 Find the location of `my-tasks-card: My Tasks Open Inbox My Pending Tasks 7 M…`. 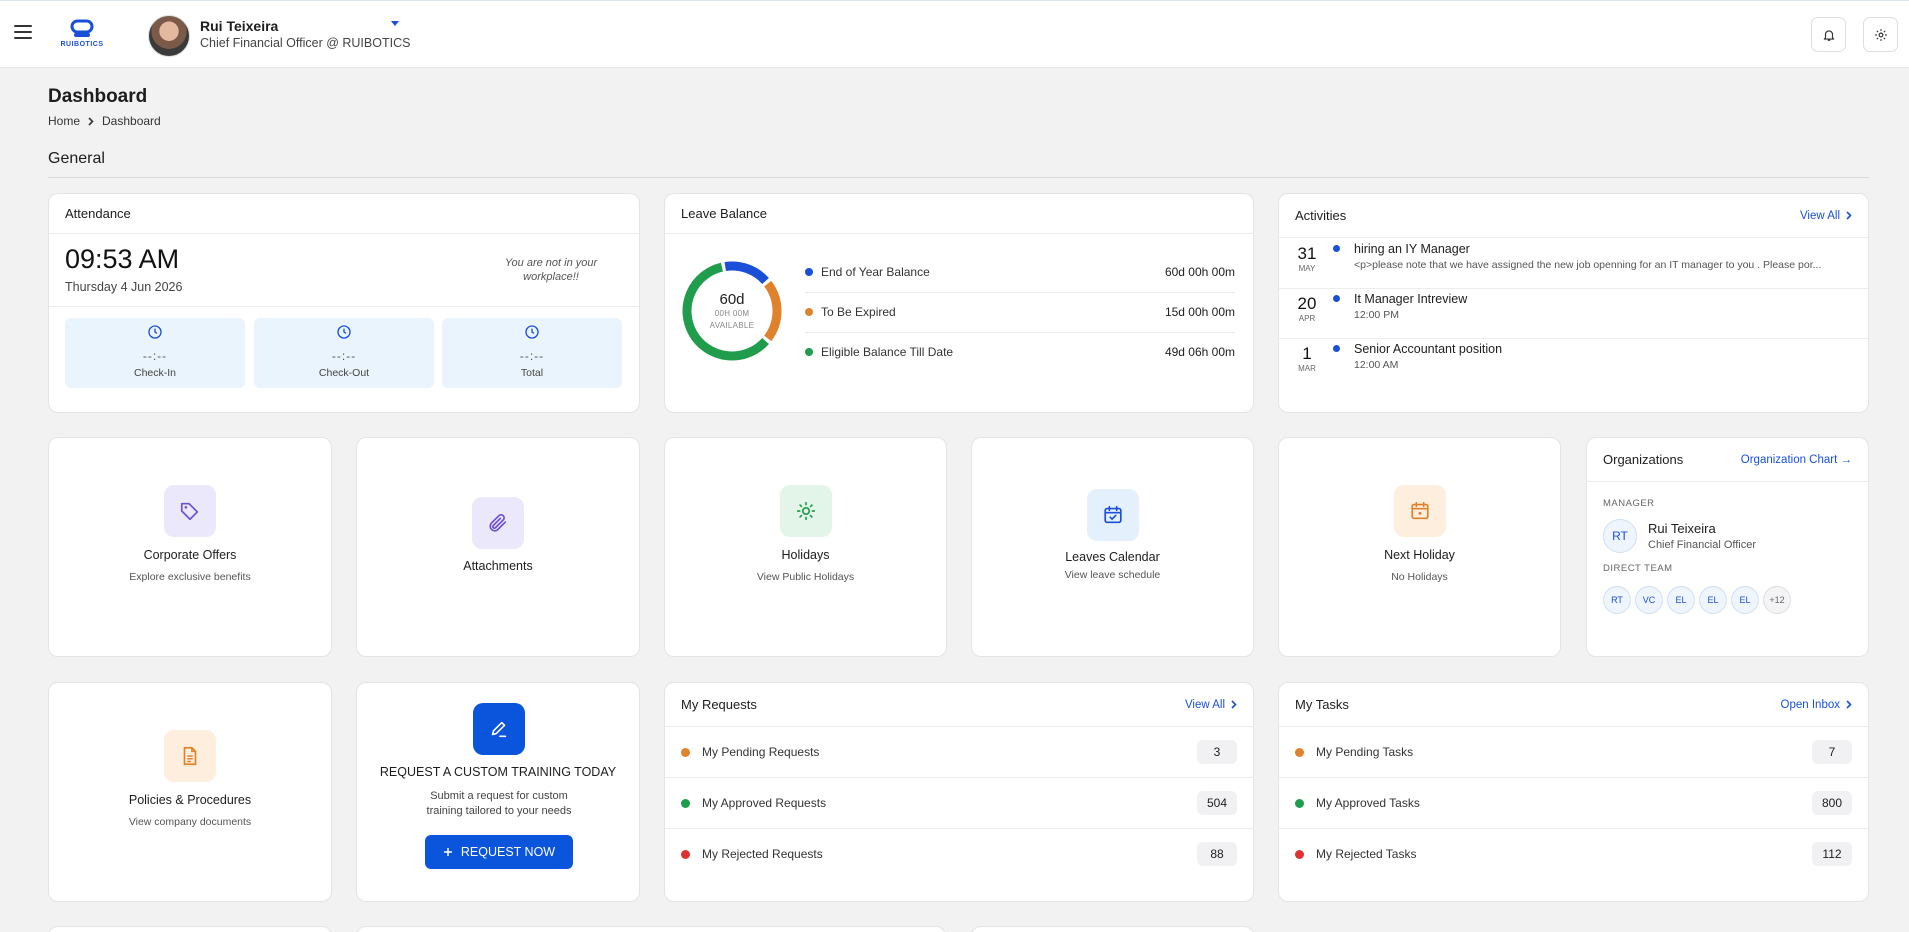

my-tasks-card: My Tasks Open Inbox My Pending Tasks 7 M… is located at coordinates (1573, 792).